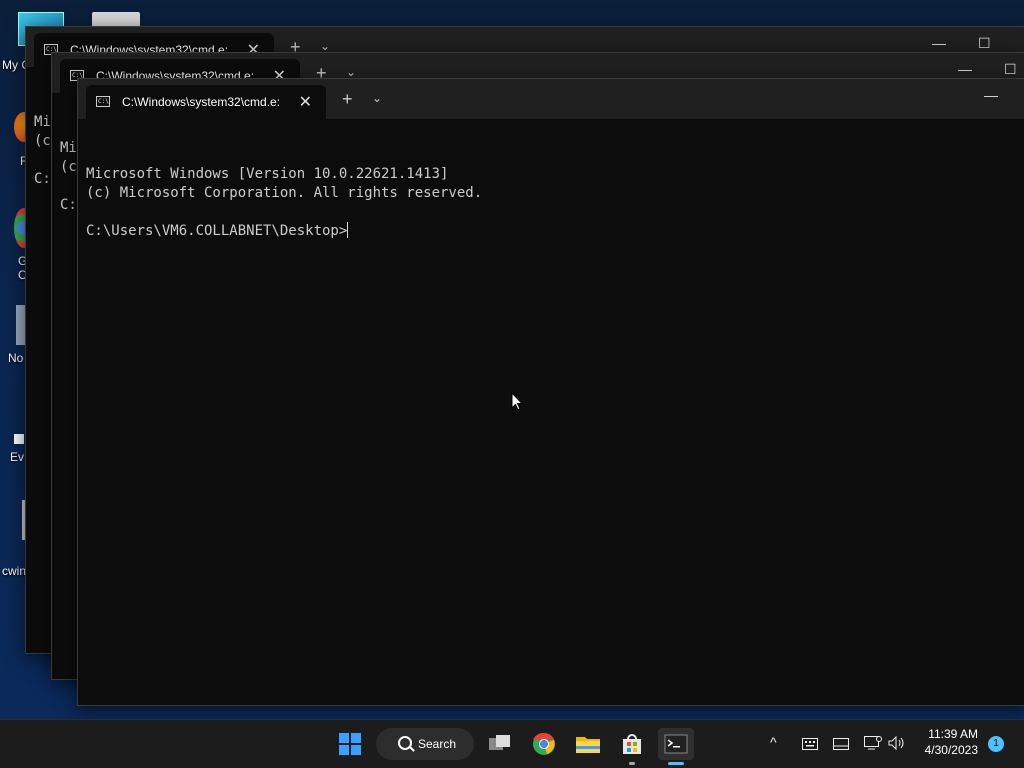 The image size is (1024, 768). I want to click on windows-logo-icon, so click(350, 744).